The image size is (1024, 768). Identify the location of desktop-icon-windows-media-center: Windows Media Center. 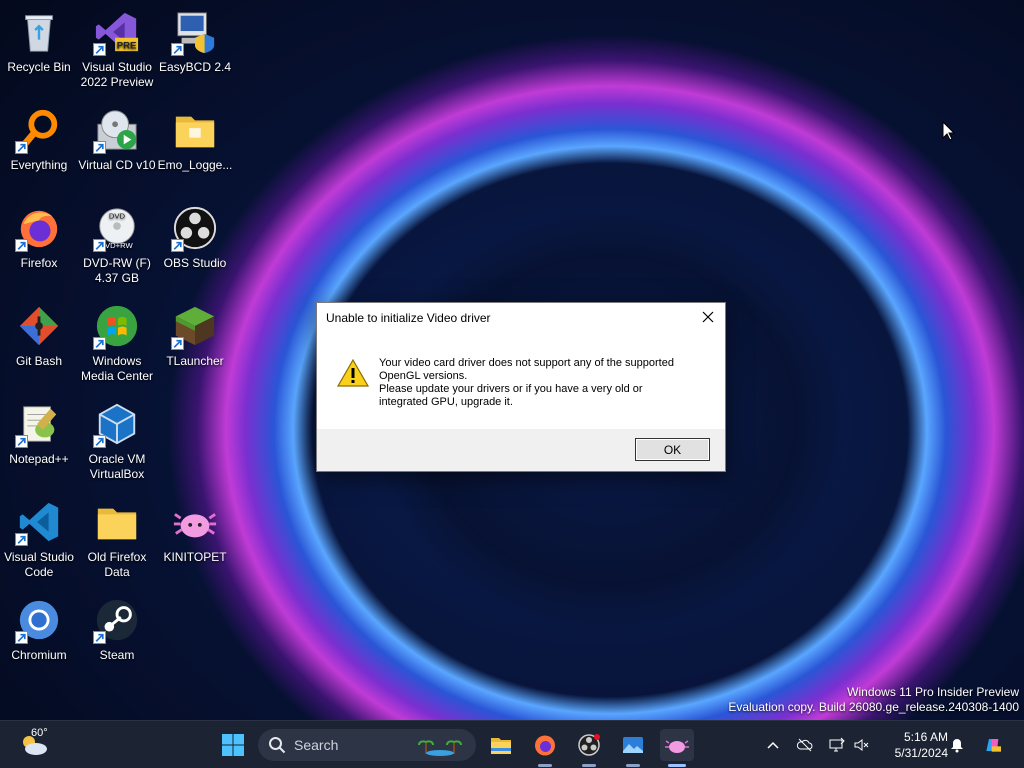
(117, 344).